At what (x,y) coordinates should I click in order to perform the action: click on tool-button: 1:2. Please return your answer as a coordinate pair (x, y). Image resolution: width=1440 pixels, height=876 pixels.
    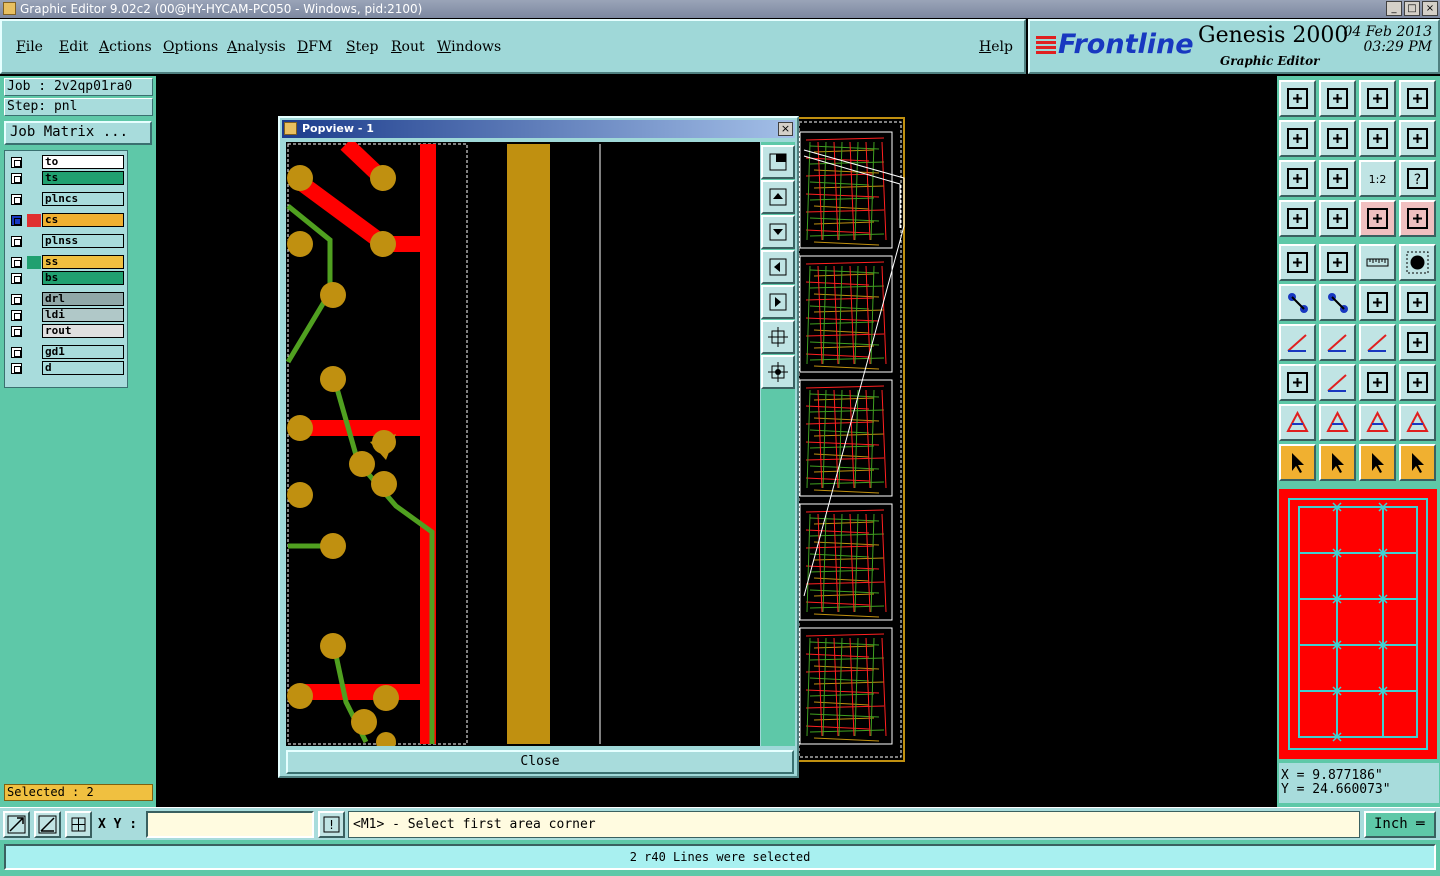
    Looking at the image, I should click on (1377, 178).